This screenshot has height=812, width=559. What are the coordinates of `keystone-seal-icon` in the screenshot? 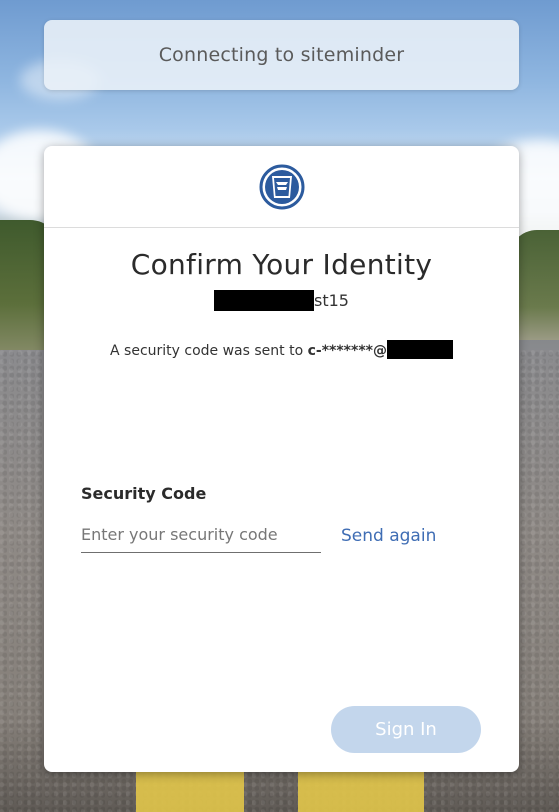 It's located at (281, 186).